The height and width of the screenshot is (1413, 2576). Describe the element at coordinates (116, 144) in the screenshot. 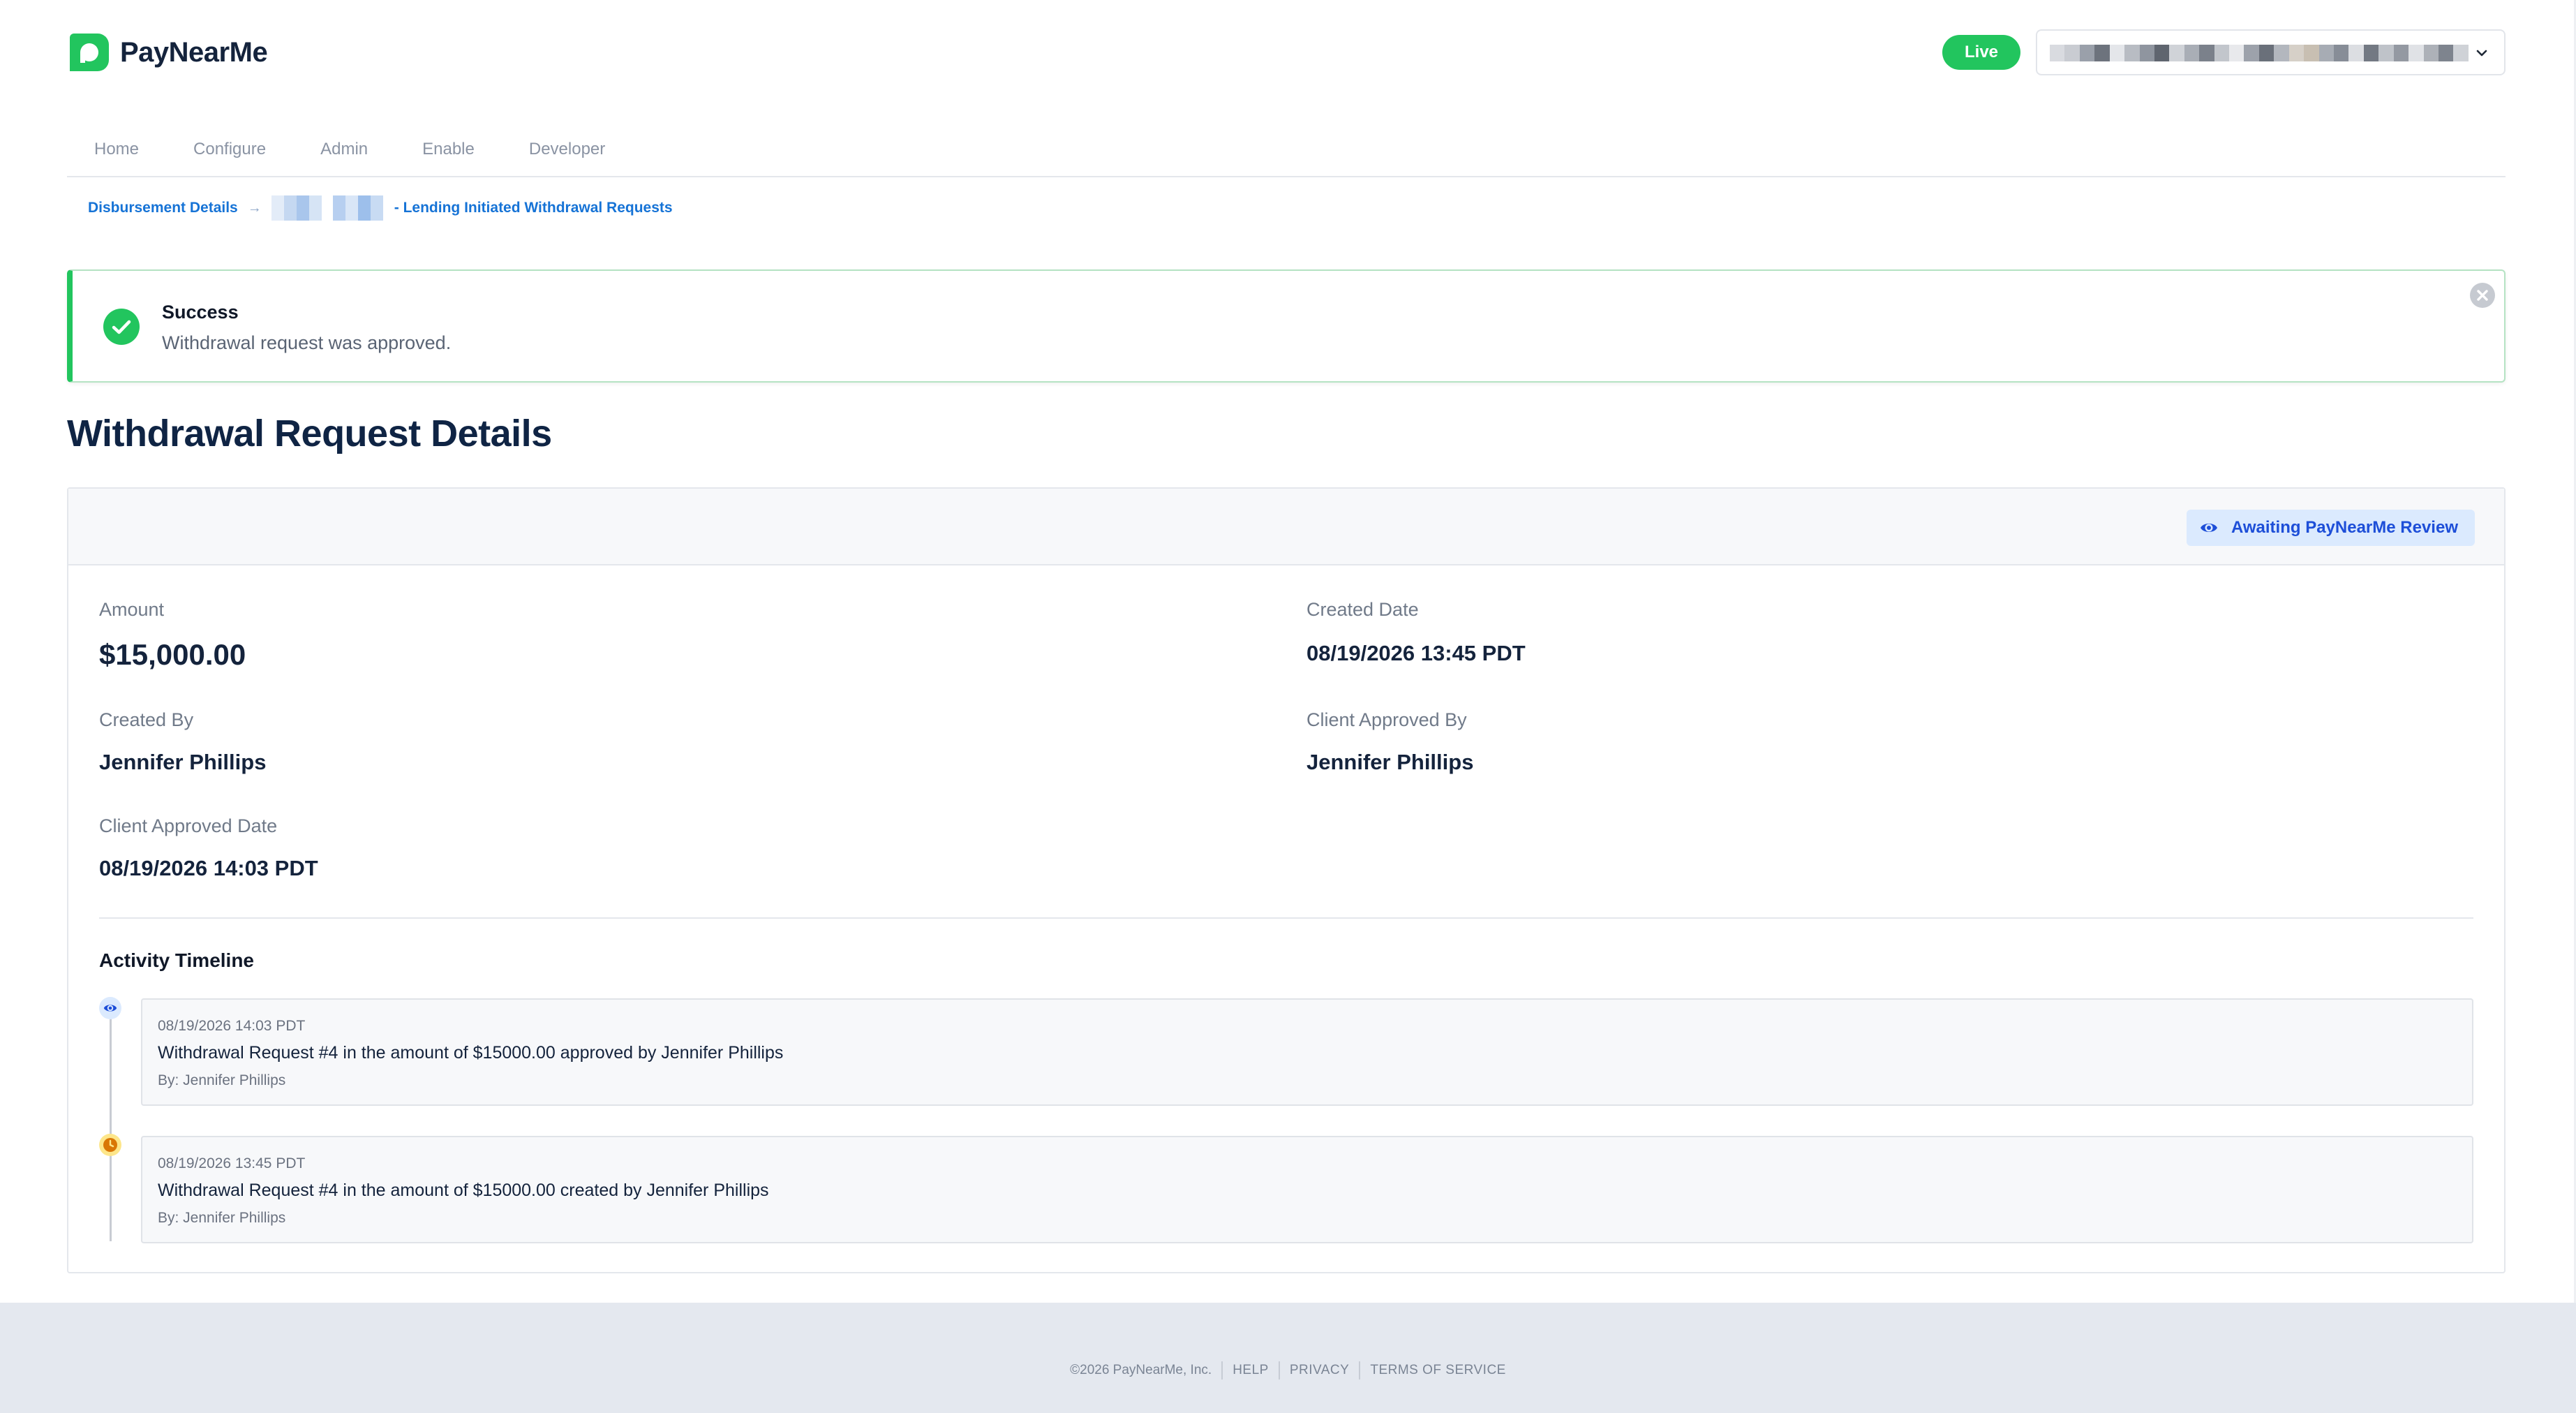

I see `nav-item-home: Home` at that location.